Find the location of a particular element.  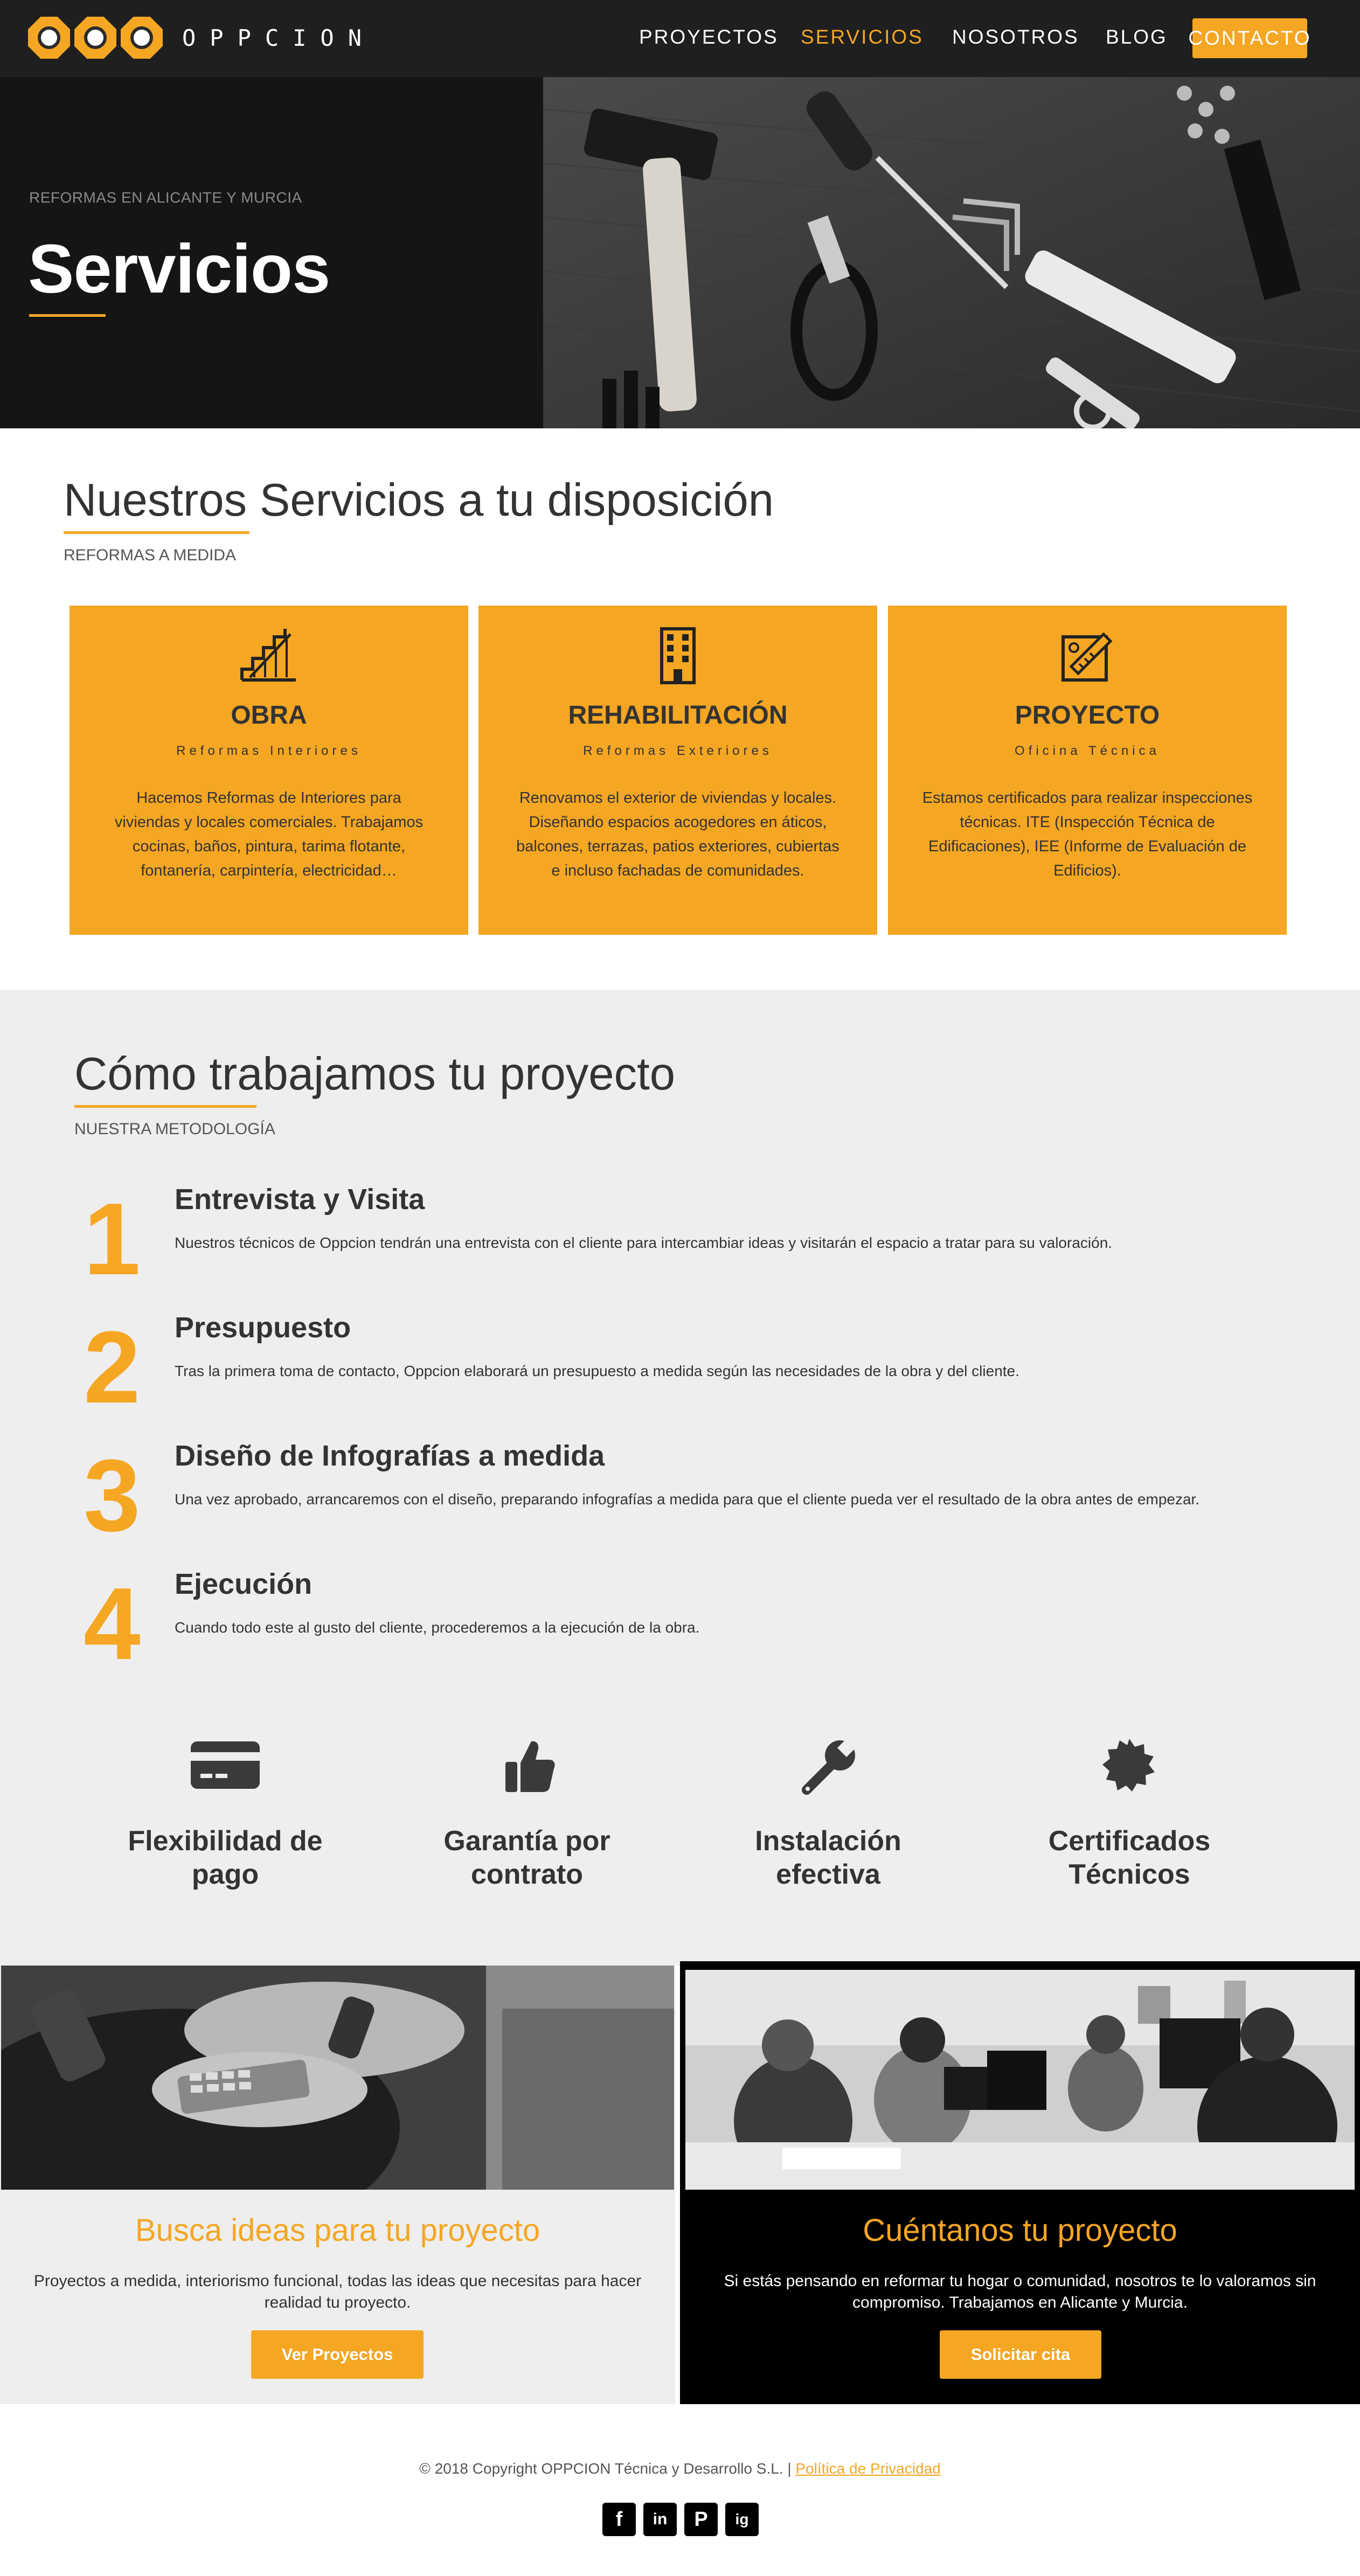

phone-hands-image is located at coordinates (337, 2078).